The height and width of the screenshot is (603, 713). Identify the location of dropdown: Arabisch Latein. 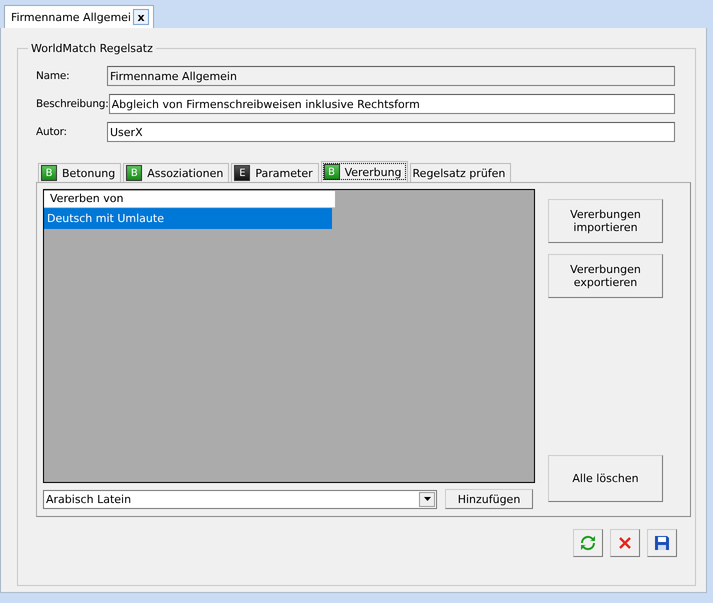
(240, 499).